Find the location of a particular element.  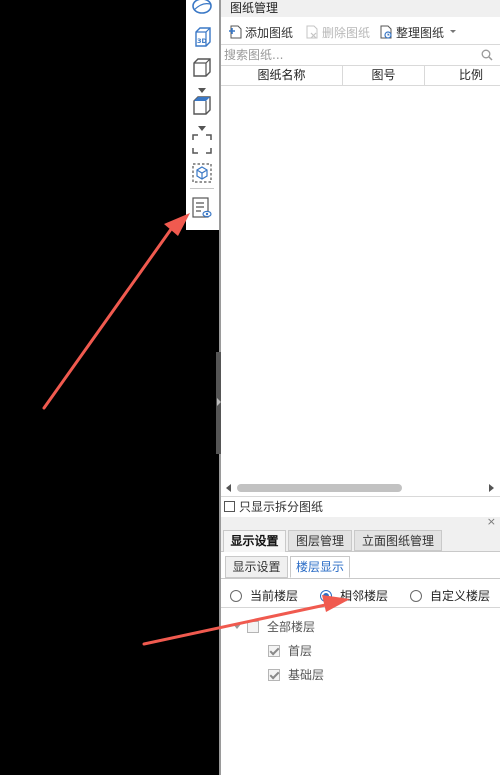

tree-item-label: 首层 is located at coordinates (300, 651).